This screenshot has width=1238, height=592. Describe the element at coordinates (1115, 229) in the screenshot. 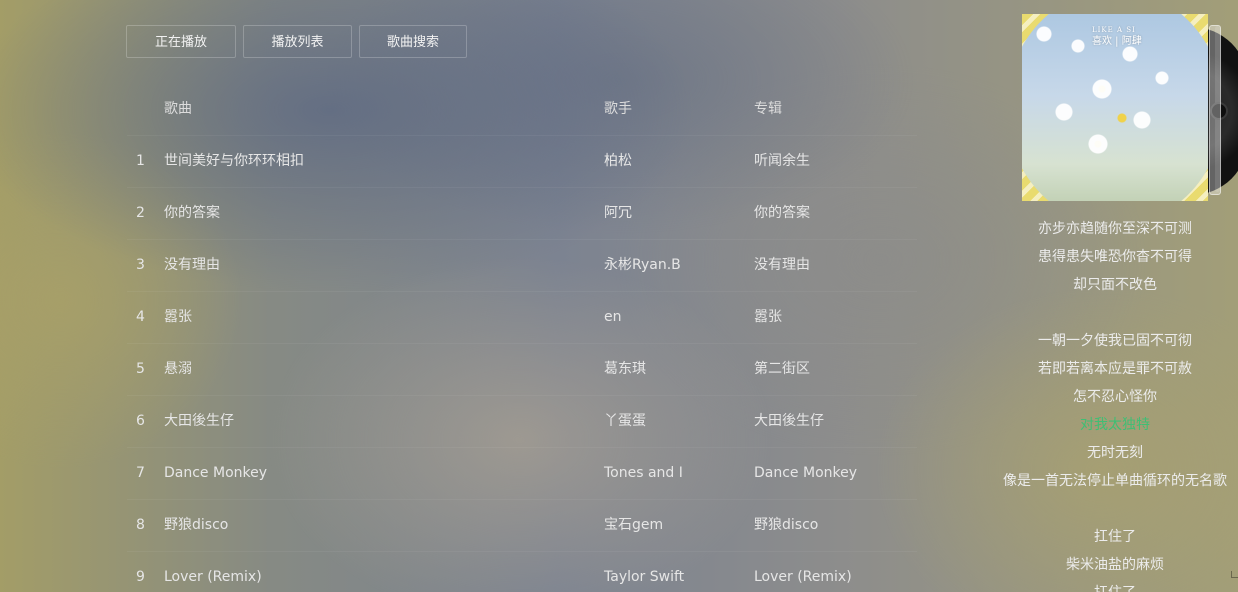

I see `lyric-line: 亦步亦趋随你至深不可测` at that location.